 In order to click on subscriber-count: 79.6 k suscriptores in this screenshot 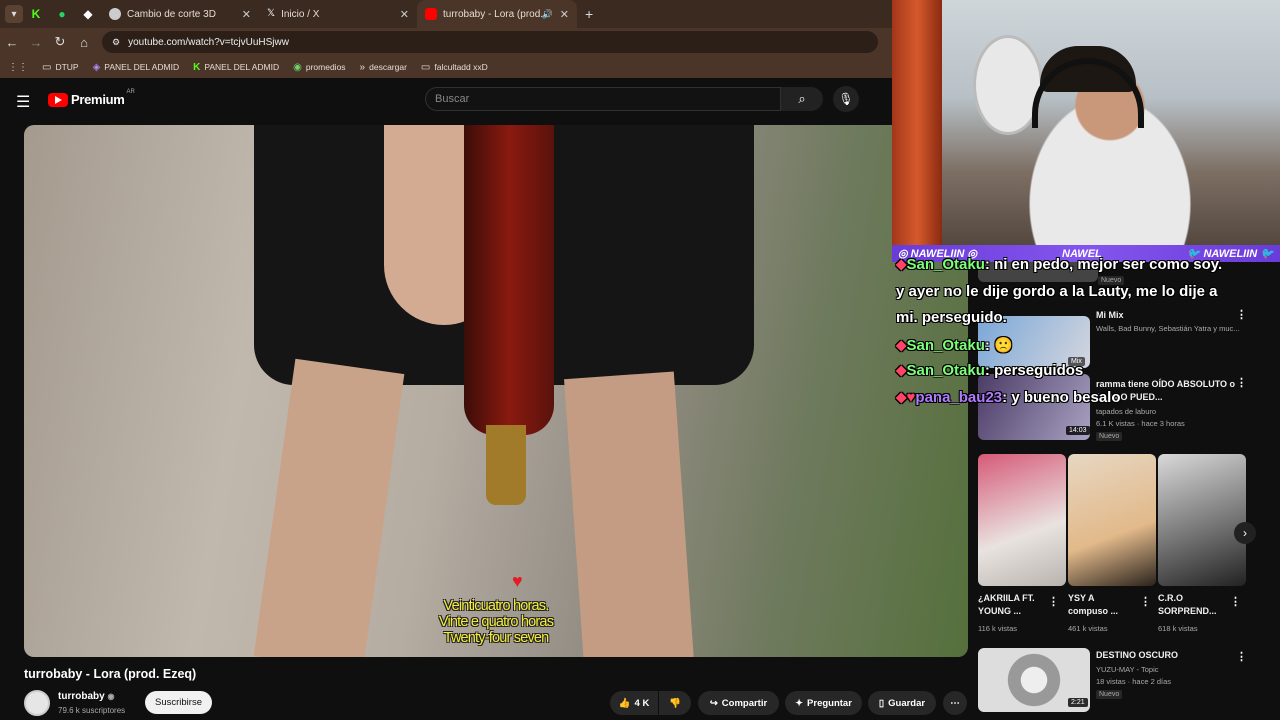, I will do `click(92, 710)`.